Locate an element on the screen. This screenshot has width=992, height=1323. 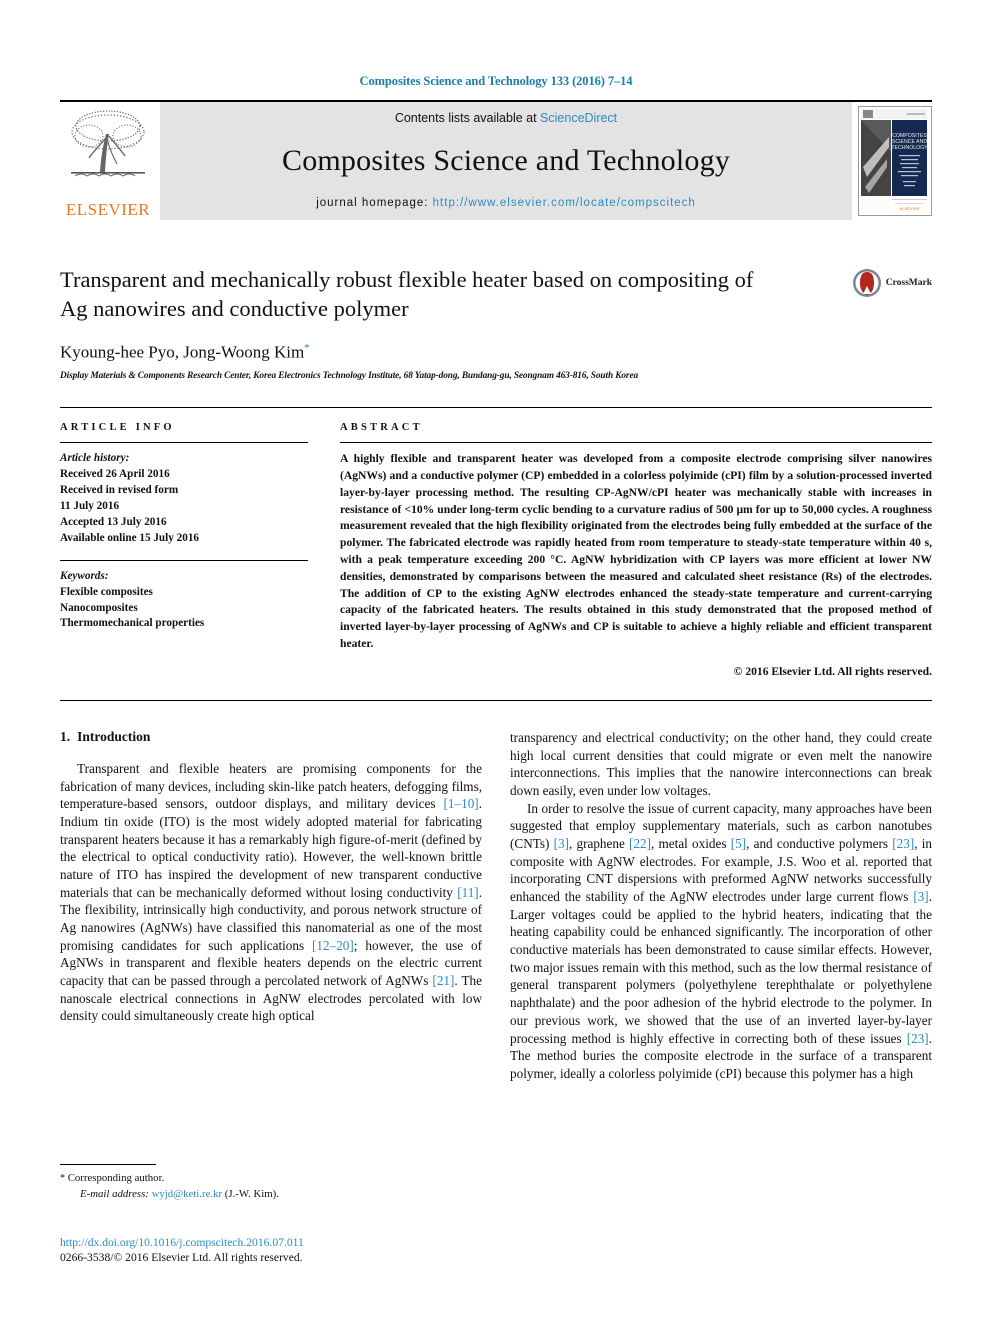
crossmark-icon is located at coordinates (866, 283).